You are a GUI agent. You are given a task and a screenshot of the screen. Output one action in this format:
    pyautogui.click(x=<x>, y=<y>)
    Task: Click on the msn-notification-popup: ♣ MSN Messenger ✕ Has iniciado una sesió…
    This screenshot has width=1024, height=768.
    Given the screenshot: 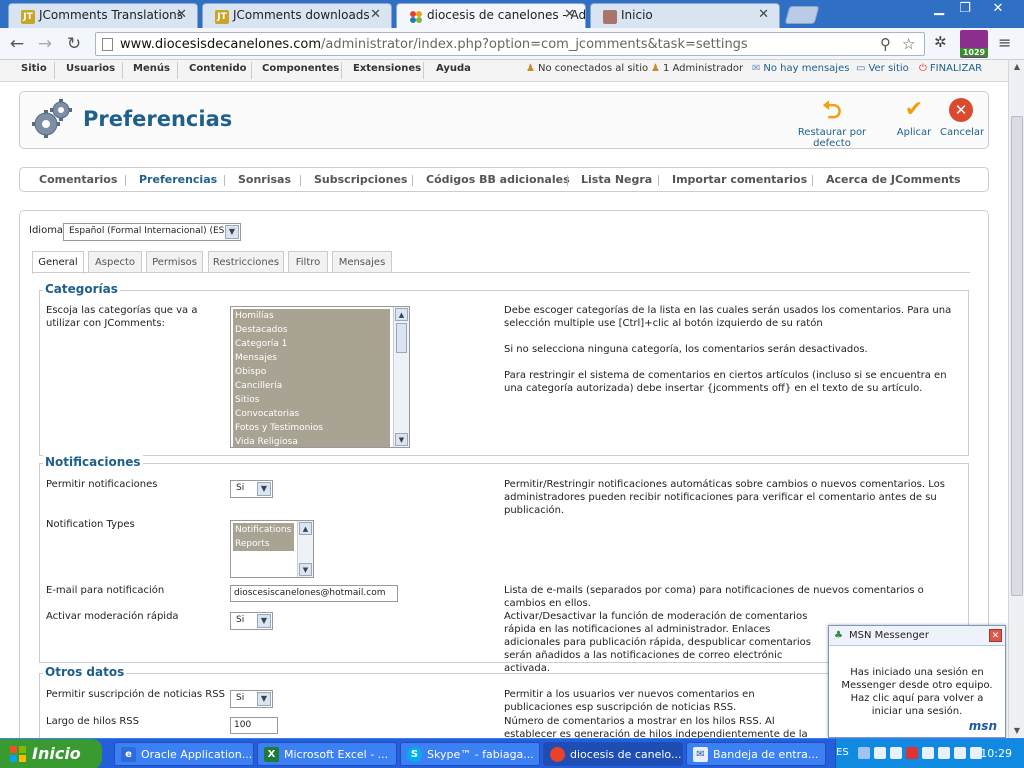 What is the action you would take?
    pyautogui.click(x=917, y=681)
    